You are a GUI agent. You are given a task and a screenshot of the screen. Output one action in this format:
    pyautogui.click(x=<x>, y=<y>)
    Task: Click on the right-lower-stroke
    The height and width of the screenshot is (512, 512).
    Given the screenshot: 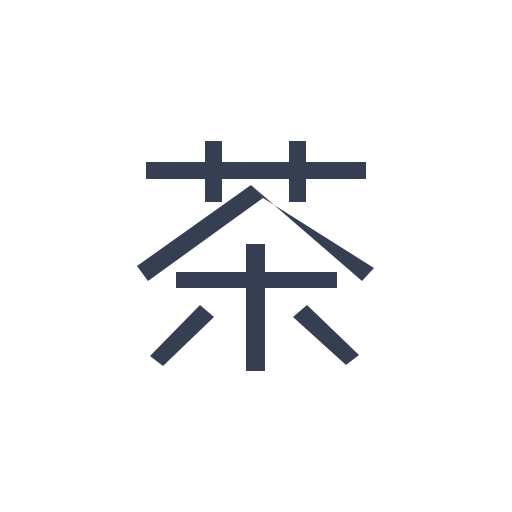 What is the action you would take?
    pyautogui.click(x=326, y=335)
    